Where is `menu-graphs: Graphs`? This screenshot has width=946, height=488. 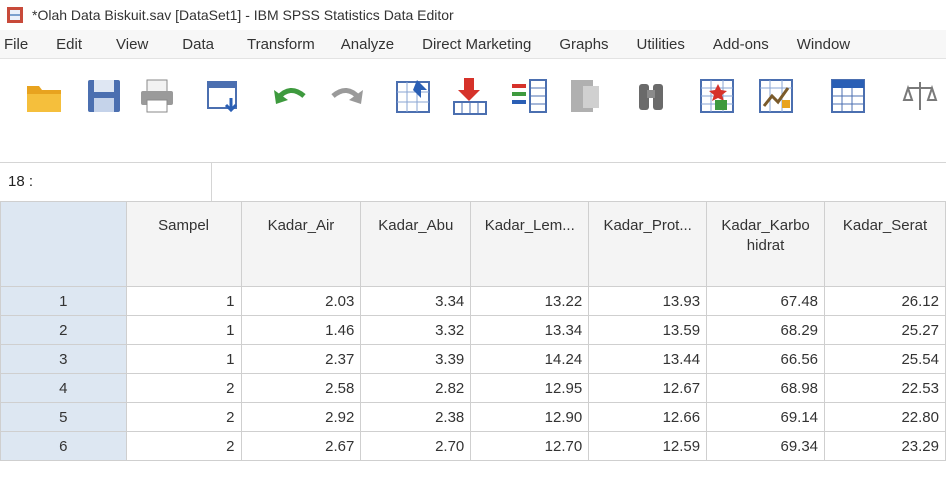
menu-graphs: Graphs is located at coordinates (583, 44).